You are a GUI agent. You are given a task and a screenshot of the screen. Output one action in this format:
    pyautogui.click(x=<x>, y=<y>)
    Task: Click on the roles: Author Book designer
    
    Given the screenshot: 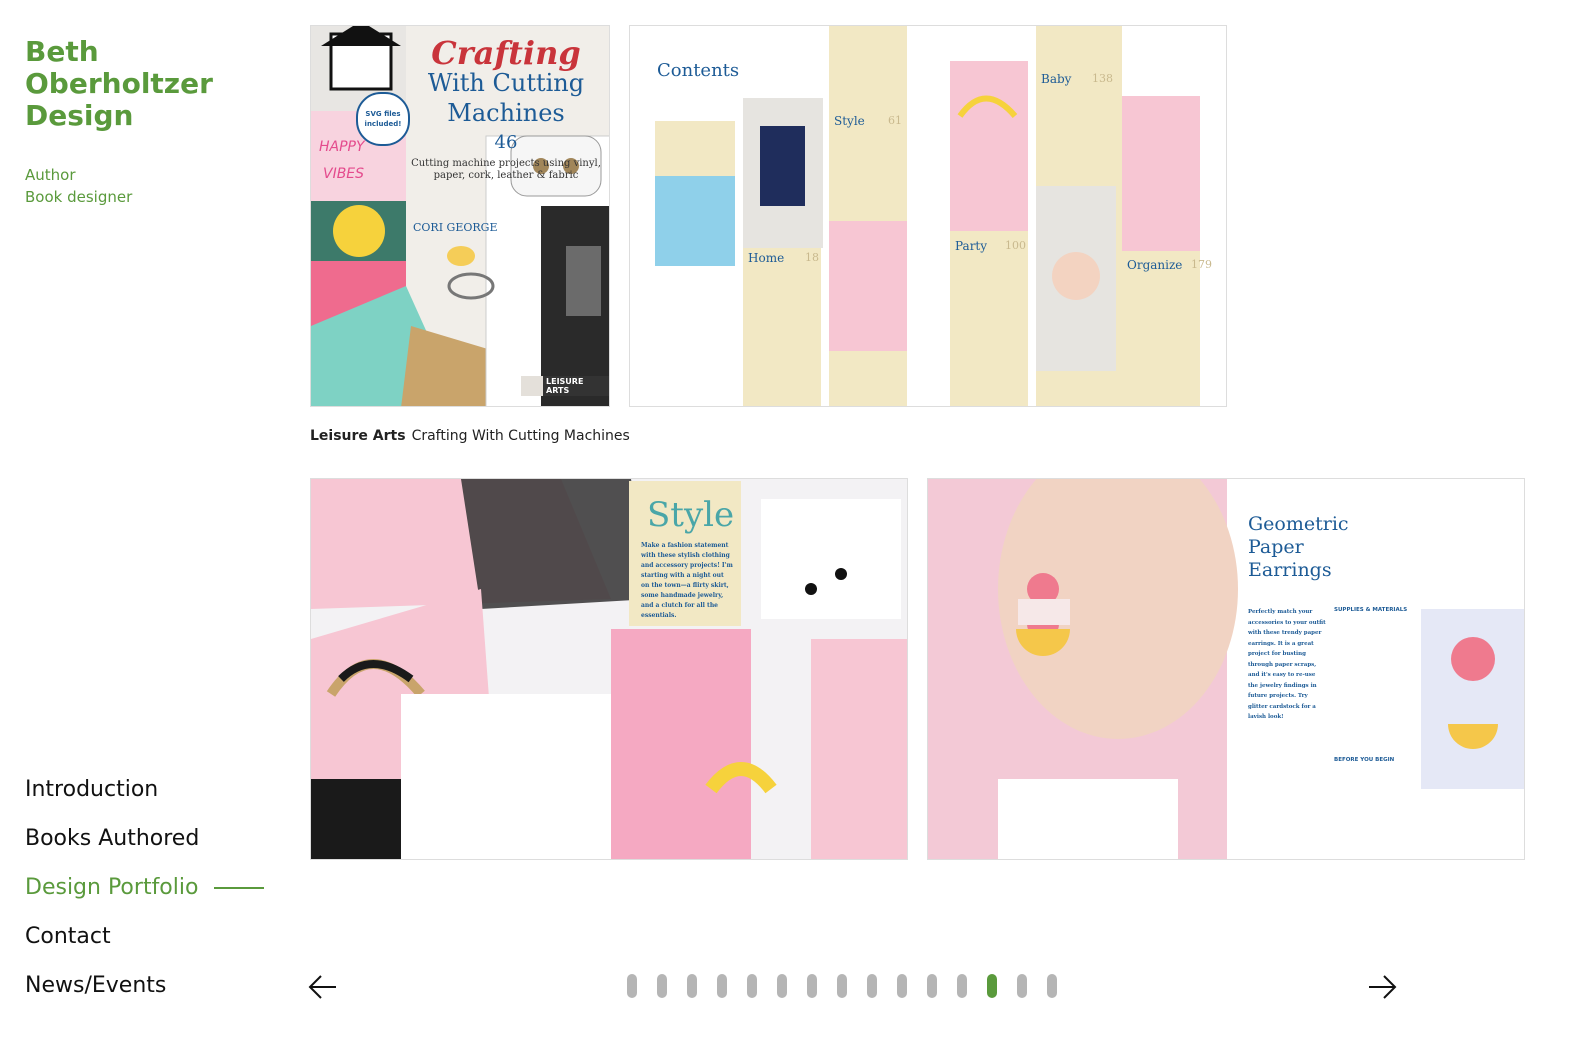 What is the action you would take?
    pyautogui.click(x=78, y=186)
    